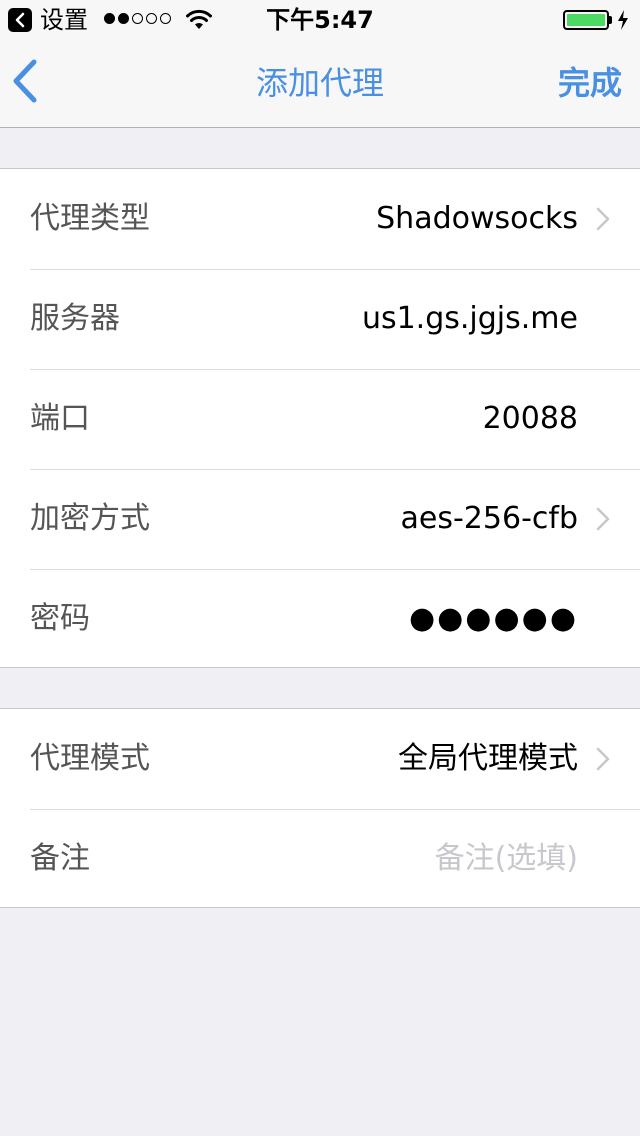 Image resolution: width=640 pixels, height=1136 pixels. Describe the element at coordinates (25, 81) in the screenshot. I see `chevron-left-icon` at that location.